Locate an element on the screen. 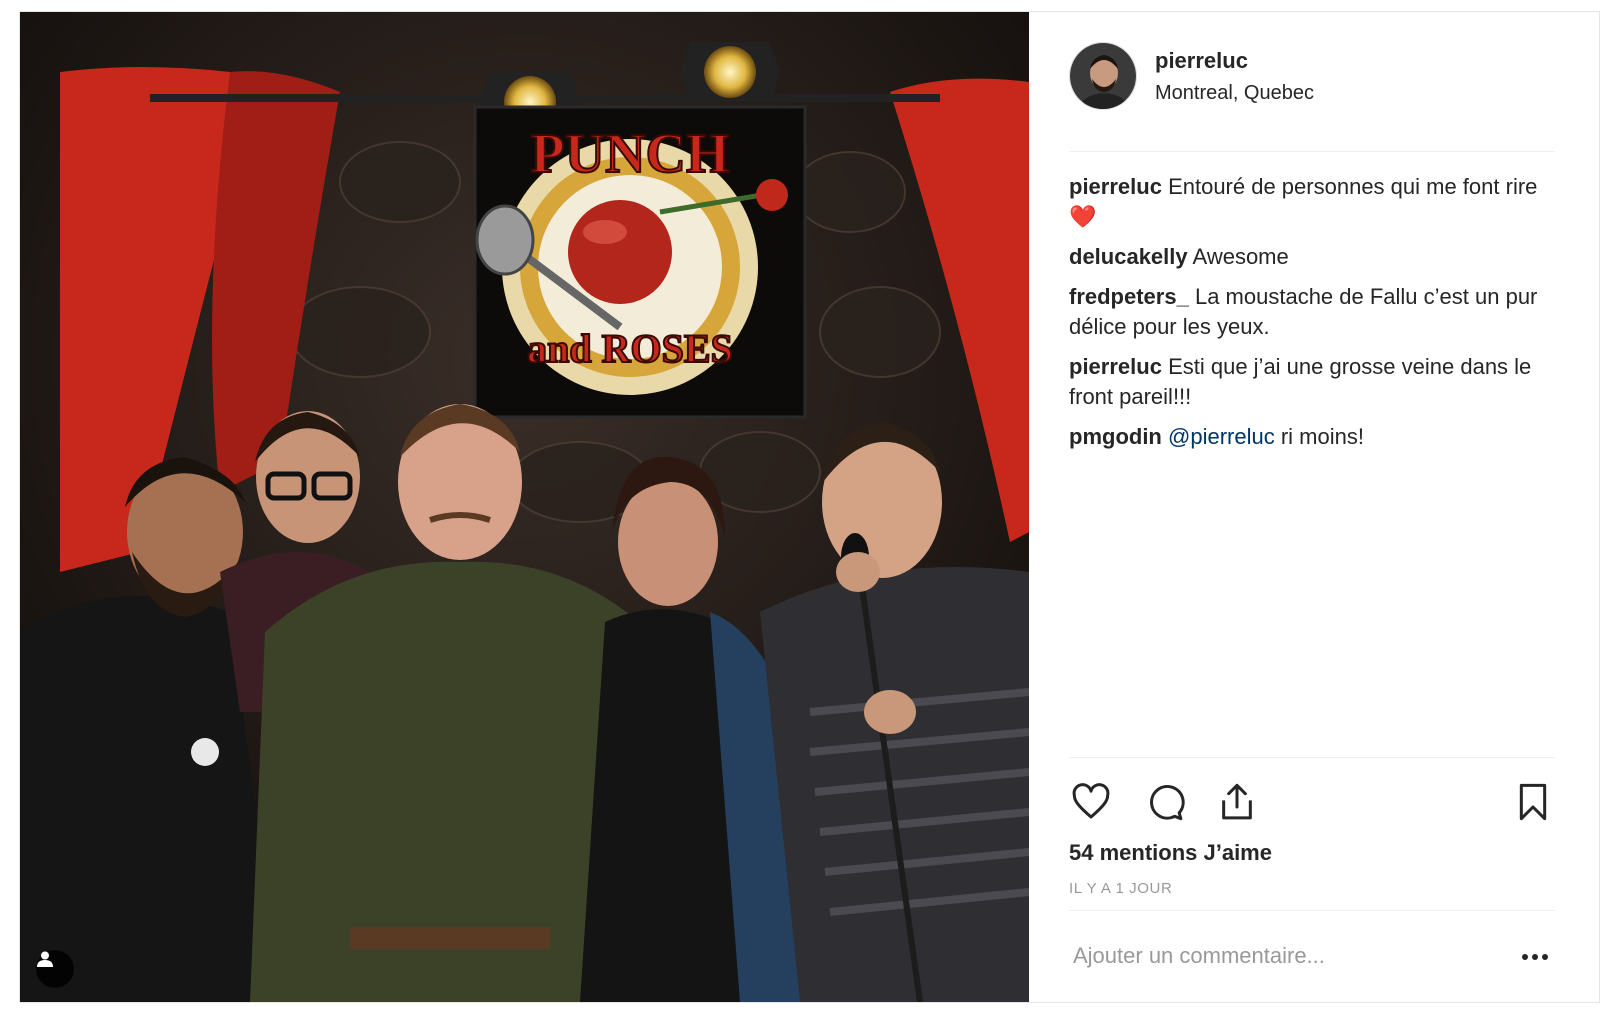  share-icon is located at coordinates (1237, 801).